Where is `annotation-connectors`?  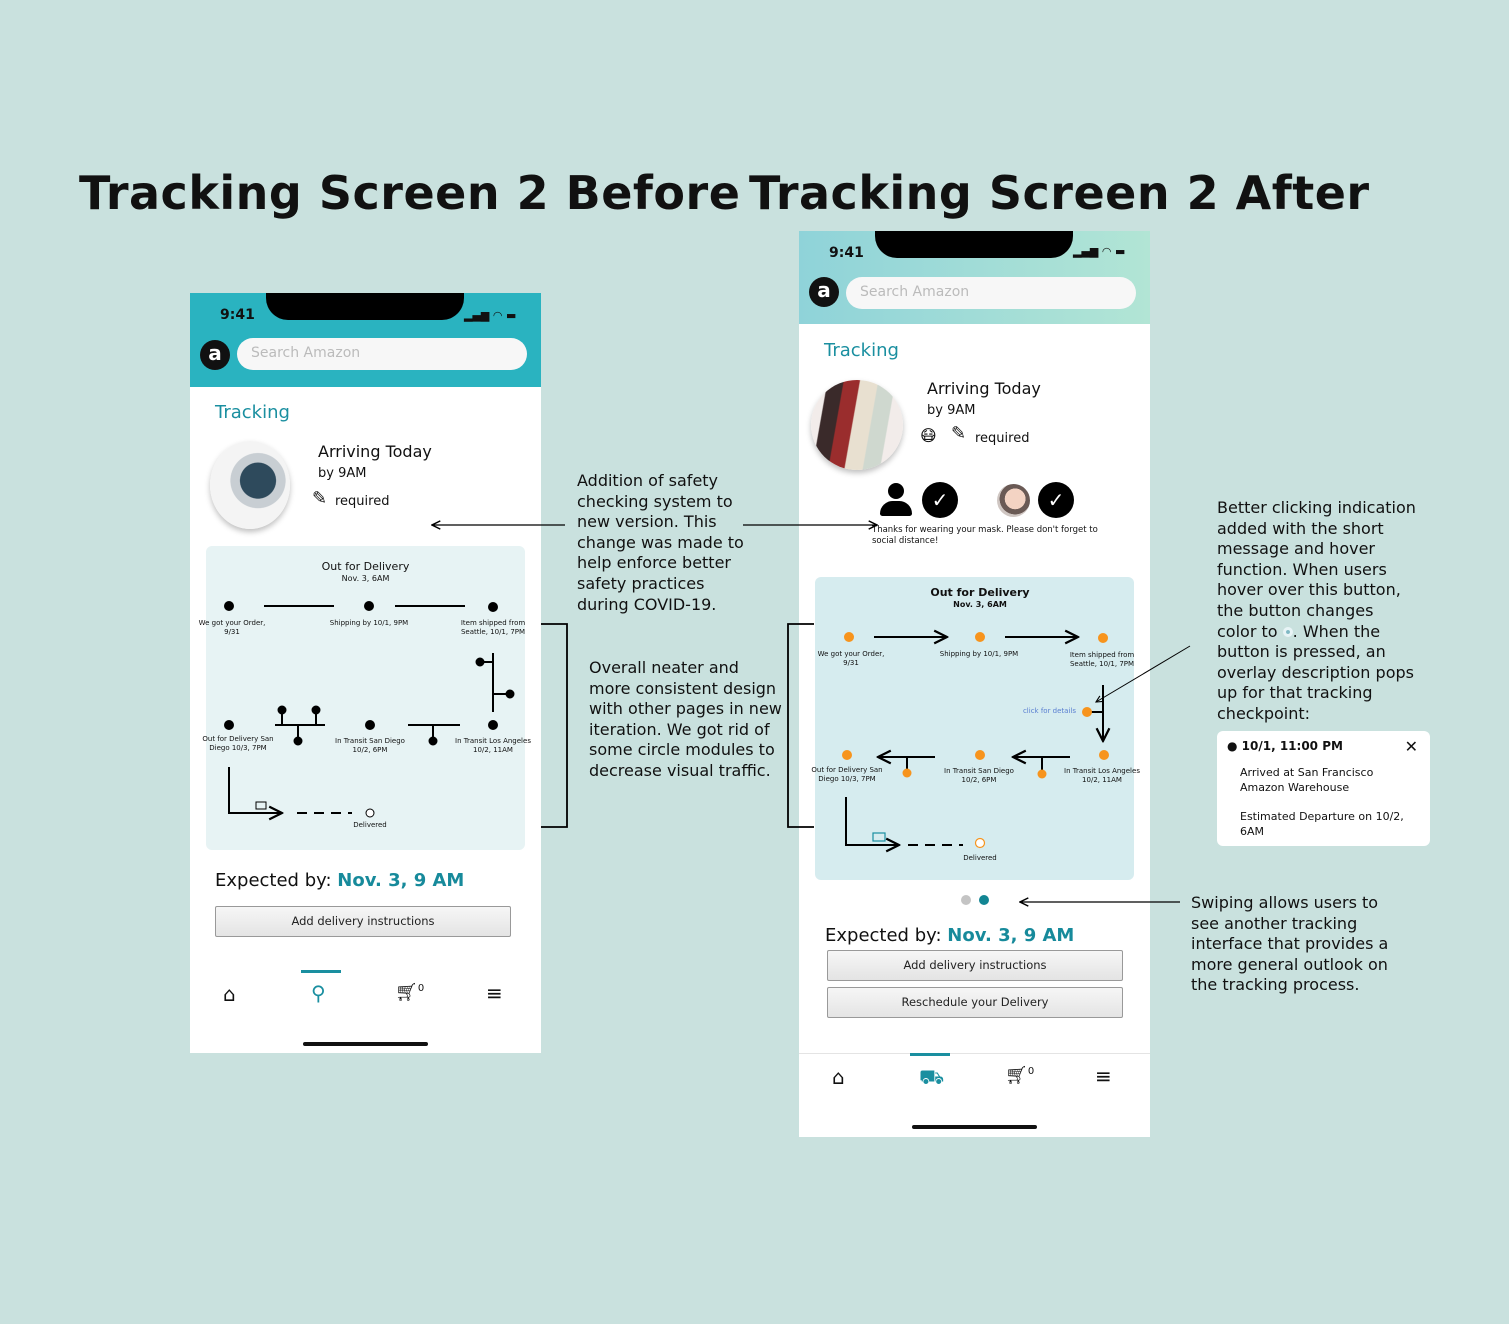
annotation-connectors is located at coordinates (811, 713).